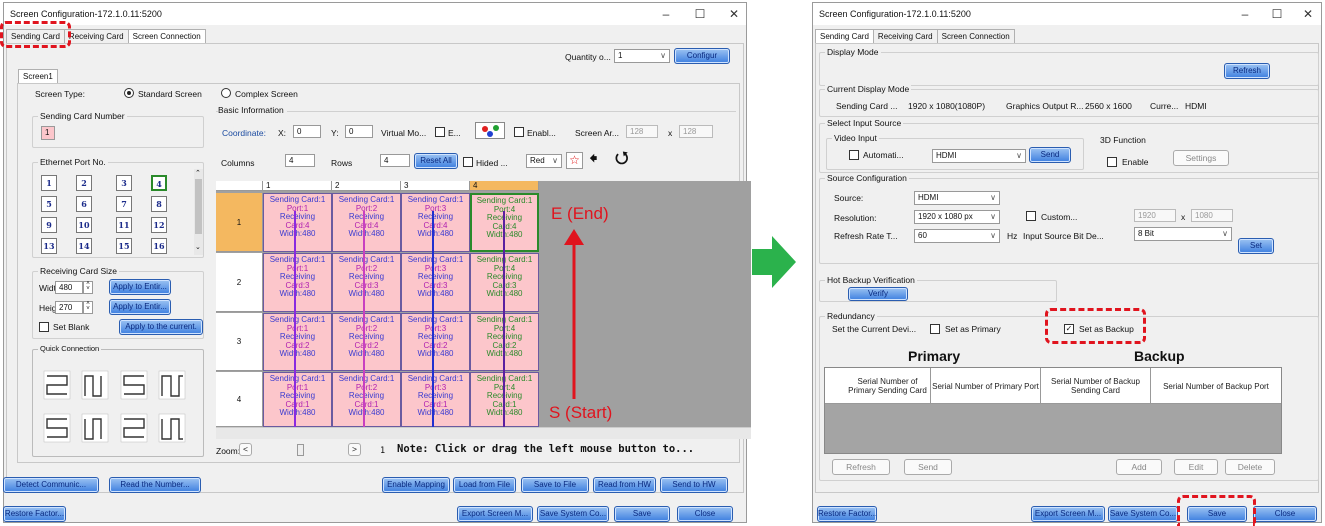  Describe the element at coordinates (48, 133) in the screenshot. I see `sending-card-number-field: 1` at that location.